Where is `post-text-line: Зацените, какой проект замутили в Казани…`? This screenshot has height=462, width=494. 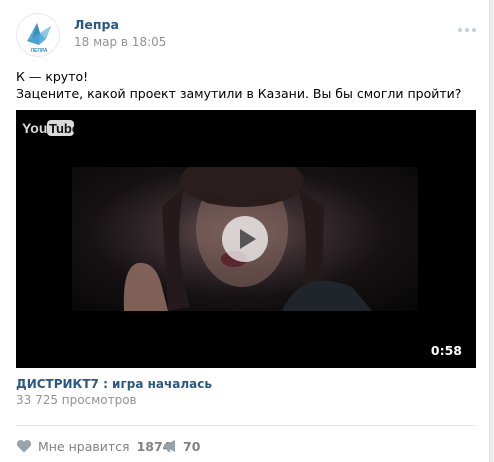
post-text-line: Зацените, какой проект замутили в Казани… is located at coordinates (239, 93).